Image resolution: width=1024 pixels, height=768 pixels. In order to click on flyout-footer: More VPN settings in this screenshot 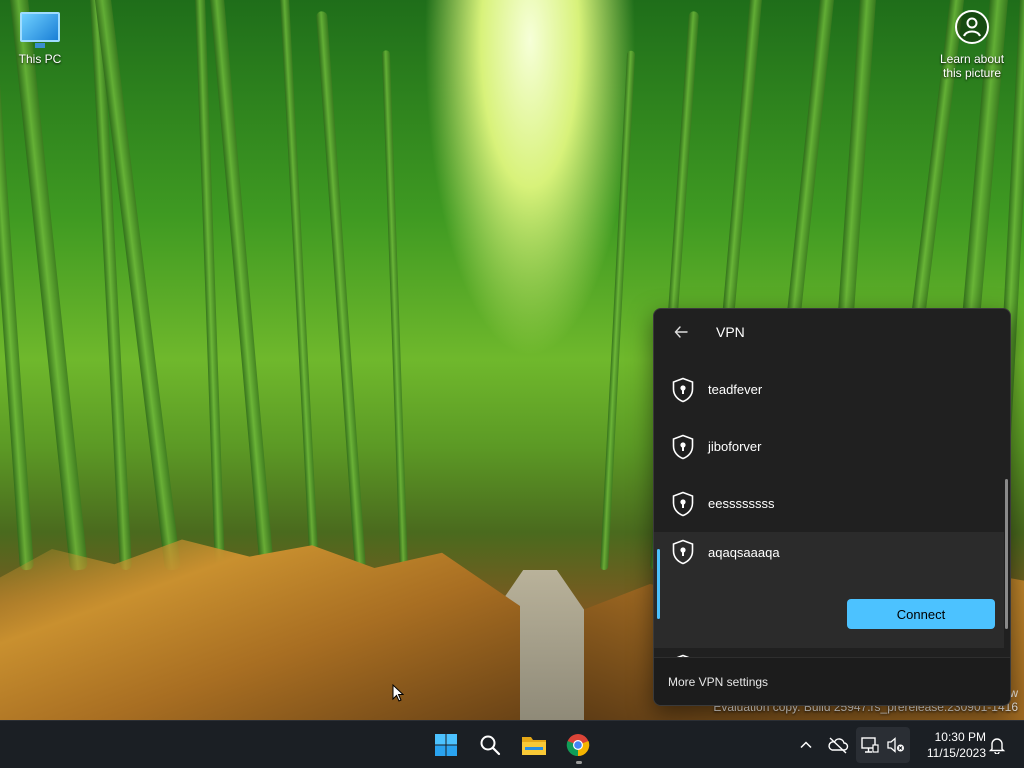, I will do `click(832, 681)`.